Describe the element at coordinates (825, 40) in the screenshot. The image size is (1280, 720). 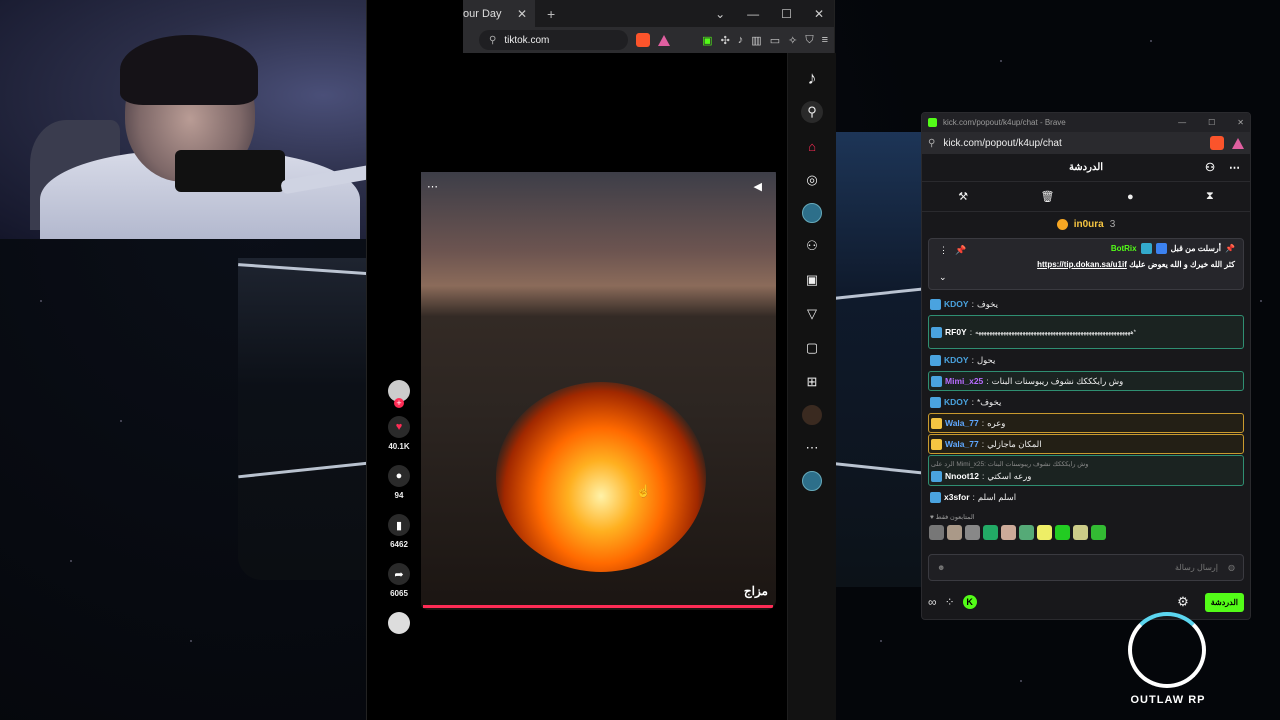
I see `menu-icon: ≡` at that location.